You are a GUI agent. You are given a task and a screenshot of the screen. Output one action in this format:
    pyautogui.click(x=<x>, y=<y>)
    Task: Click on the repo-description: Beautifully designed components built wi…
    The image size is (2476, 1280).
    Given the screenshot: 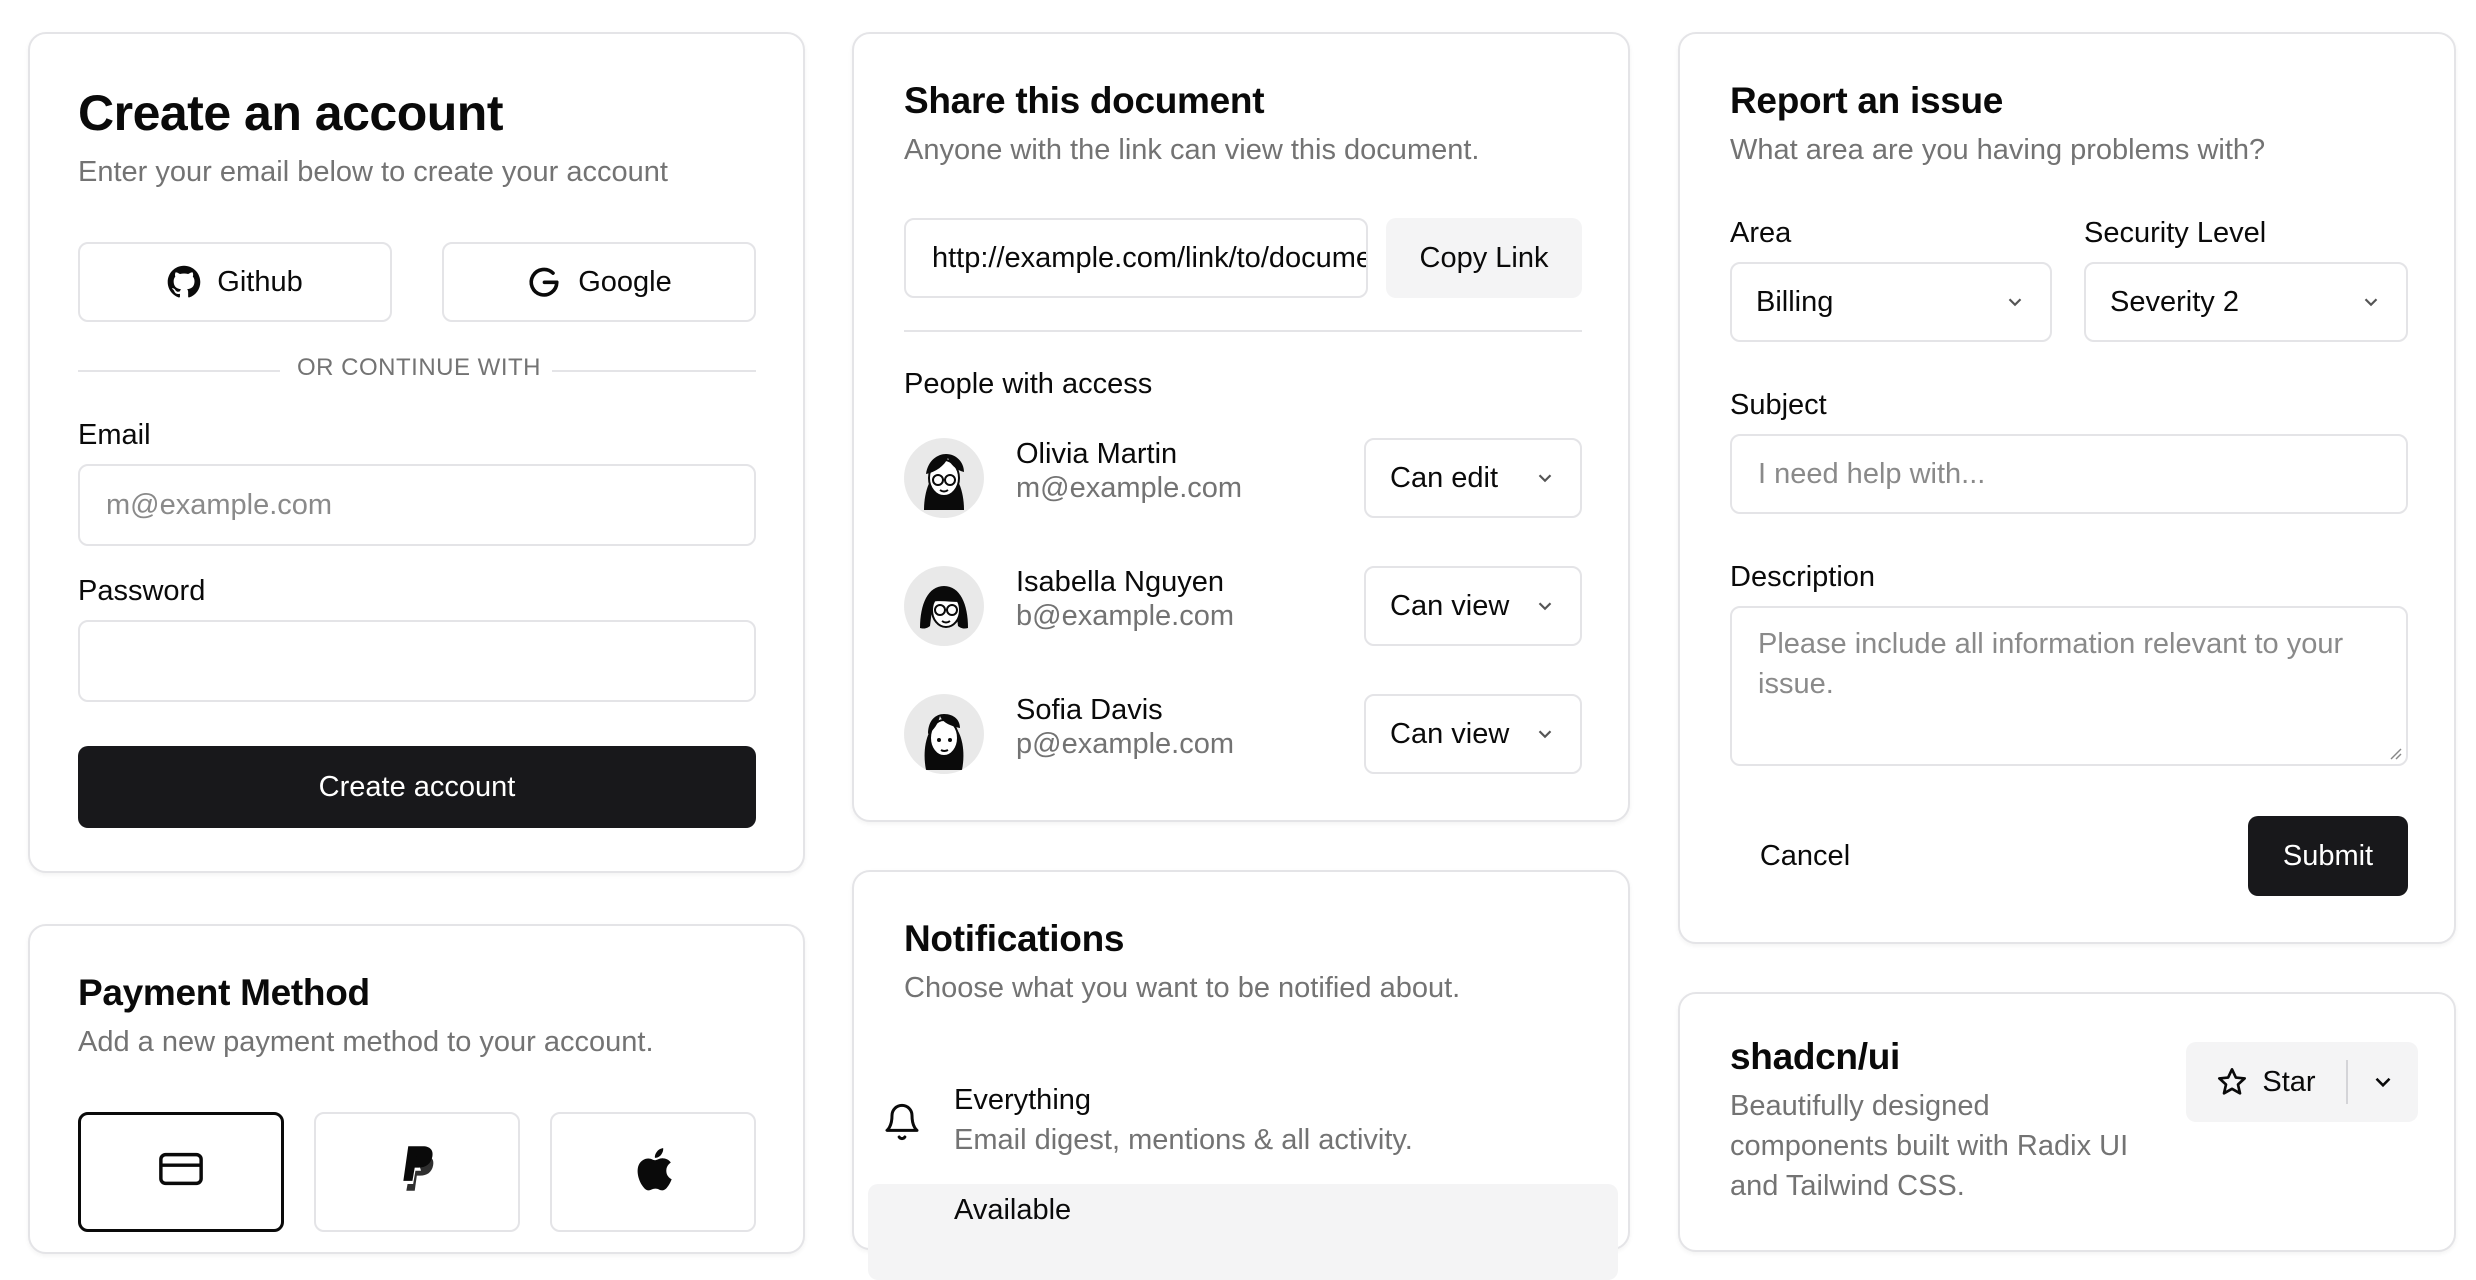 What is the action you would take?
    pyautogui.click(x=1929, y=1146)
    